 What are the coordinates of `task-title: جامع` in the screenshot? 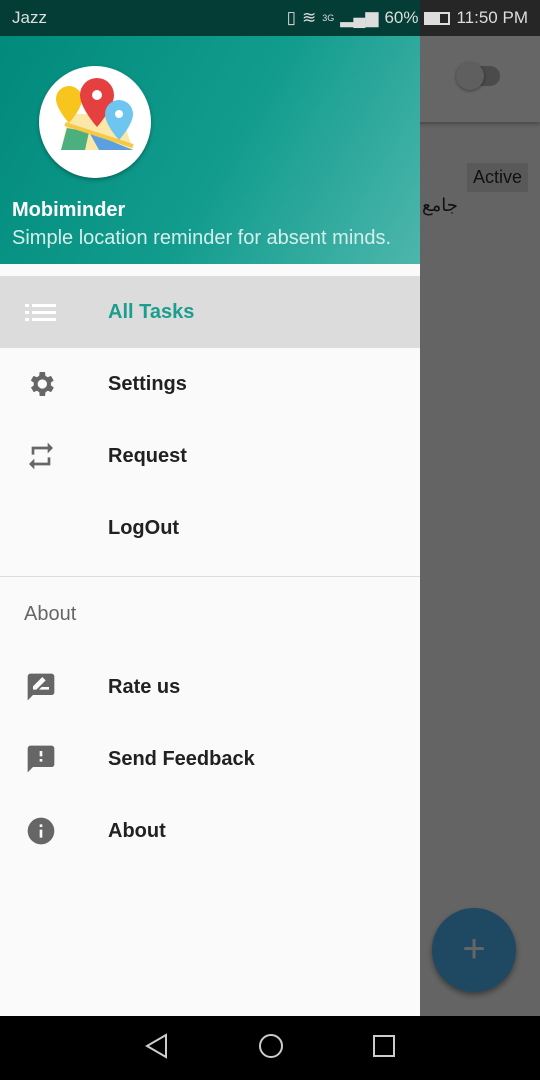 It's located at (440, 205).